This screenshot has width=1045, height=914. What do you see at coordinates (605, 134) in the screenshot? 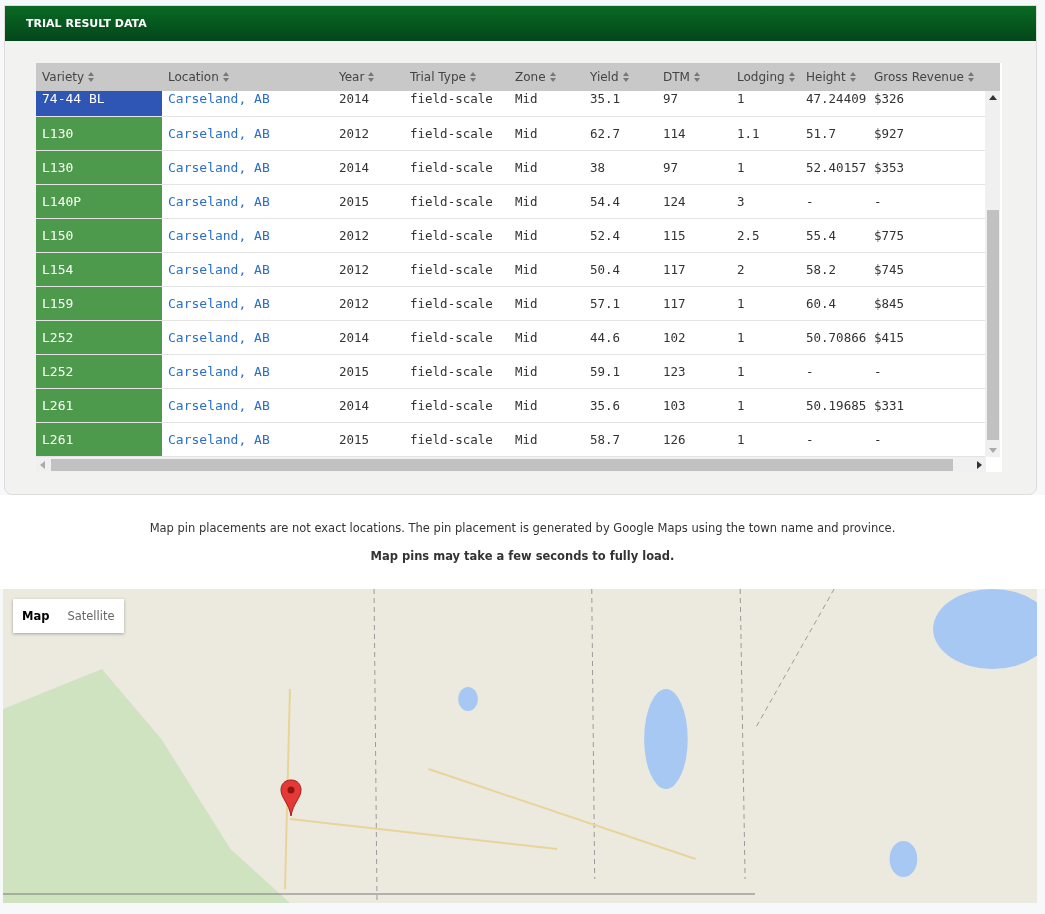
I see `table-cell-text: 62.7` at bounding box center [605, 134].